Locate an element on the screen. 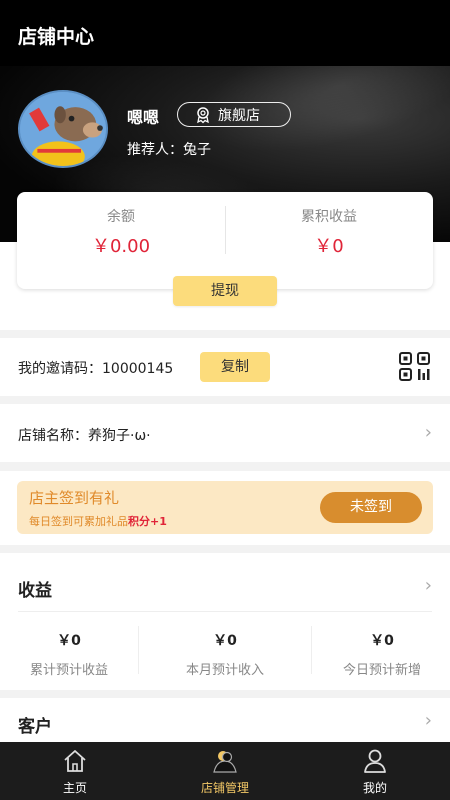 This screenshot has height=800, width=450. referrer-text: 推荐人：兔子 is located at coordinates (169, 150).